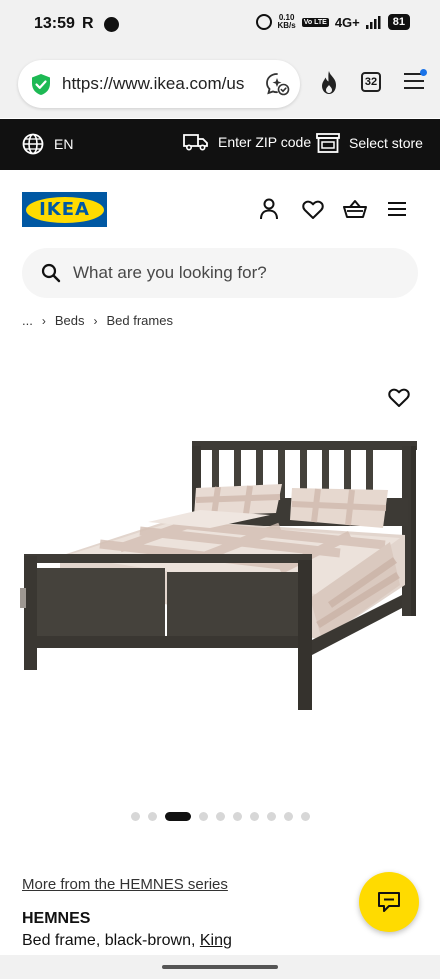 The height and width of the screenshot is (979, 440). What do you see at coordinates (315, 22) in the screenshot?
I see `volte-badge: Vo LTE` at bounding box center [315, 22].